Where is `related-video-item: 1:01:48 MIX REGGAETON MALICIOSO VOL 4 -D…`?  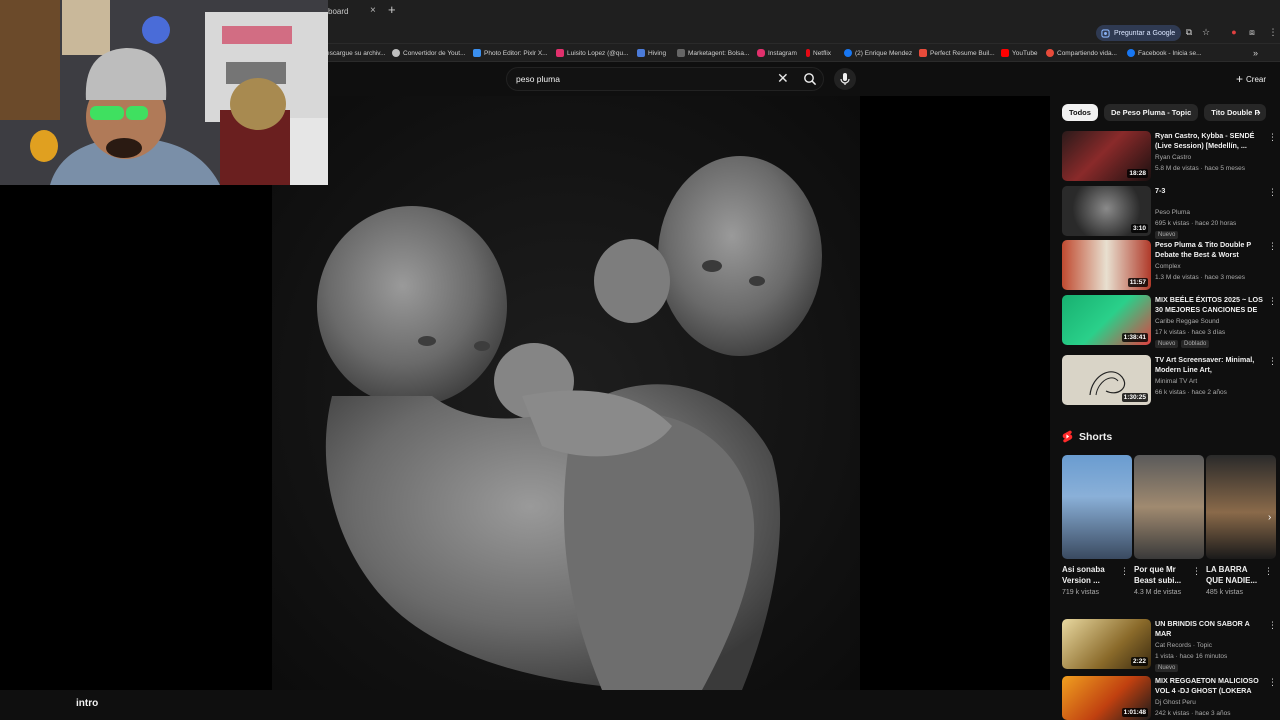 related-video-item: 1:01:48 MIX REGGAETON MALICIOSO VOL 4 -D… is located at coordinates (1169, 698).